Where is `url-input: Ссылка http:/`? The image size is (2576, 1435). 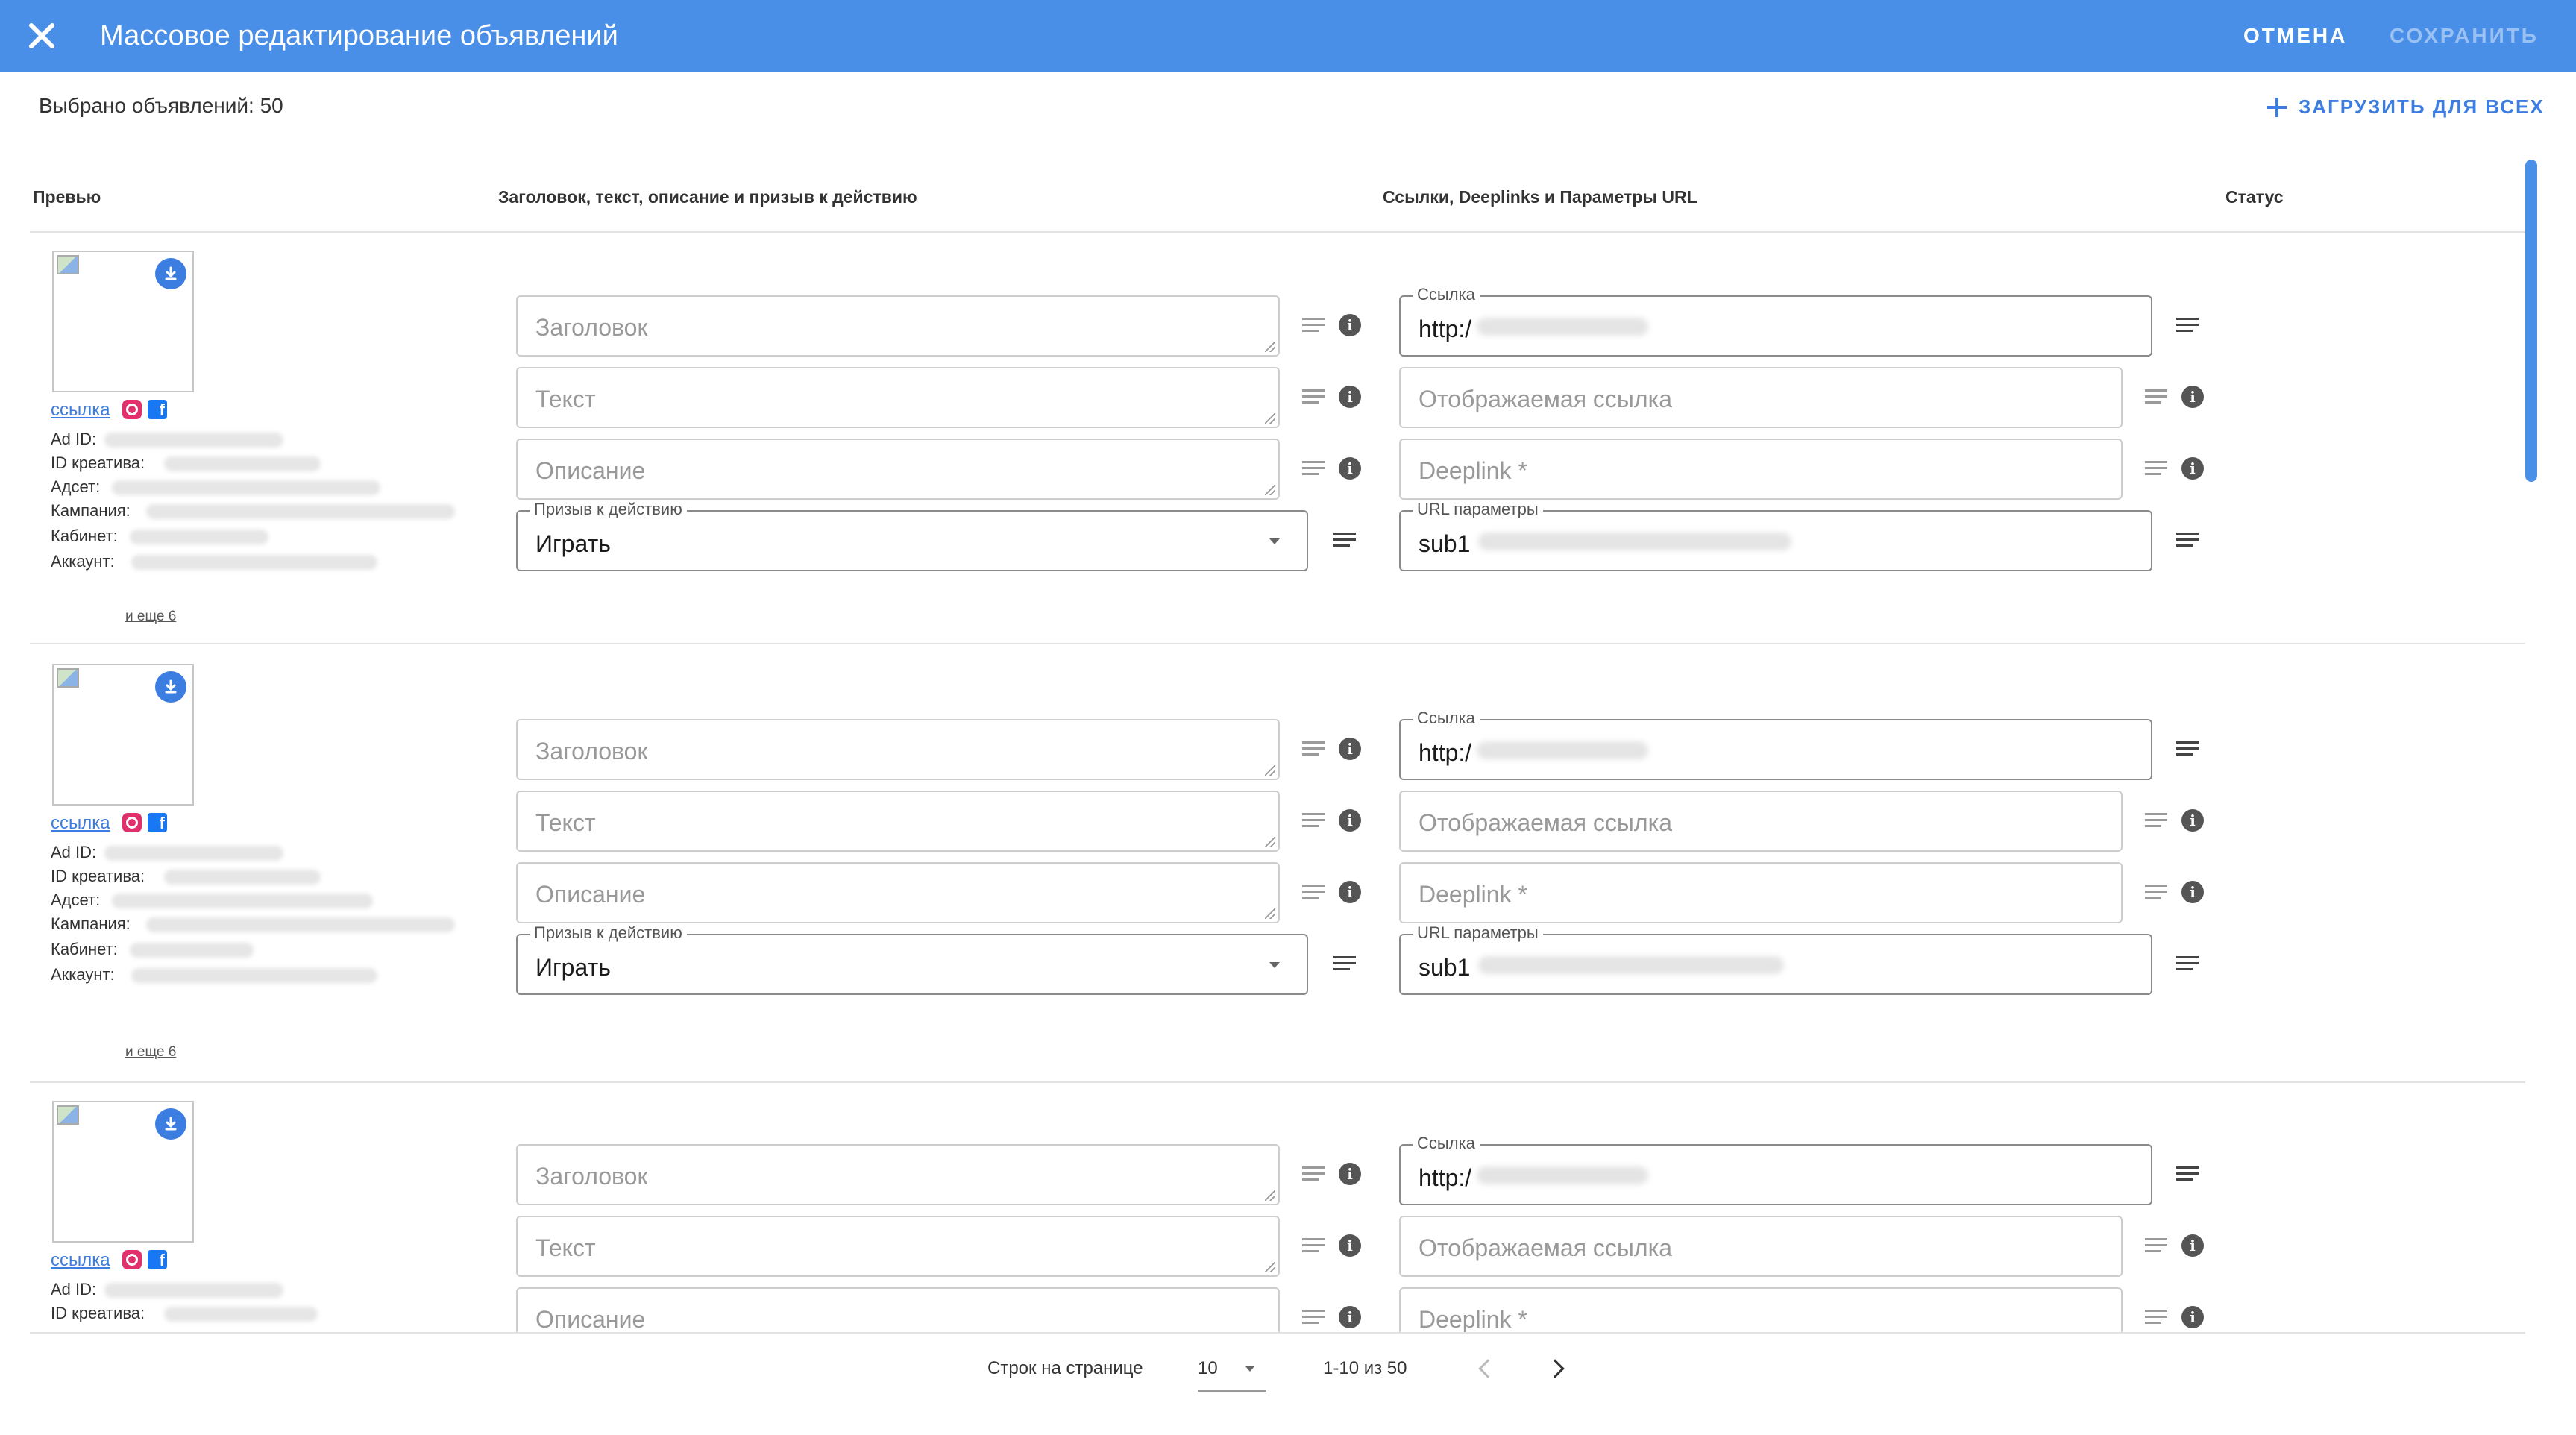
url-input: Ссылка http:/ is located at coordinates (1776, 1169).